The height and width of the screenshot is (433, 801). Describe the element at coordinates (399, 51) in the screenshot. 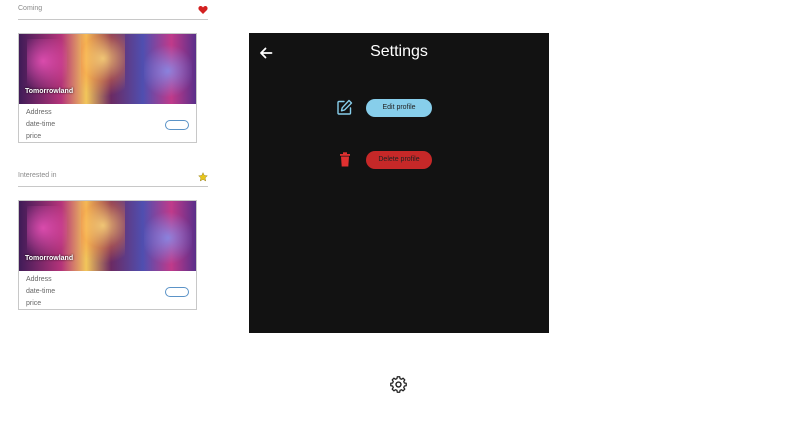

I see `settings-title: Settings` at that location.